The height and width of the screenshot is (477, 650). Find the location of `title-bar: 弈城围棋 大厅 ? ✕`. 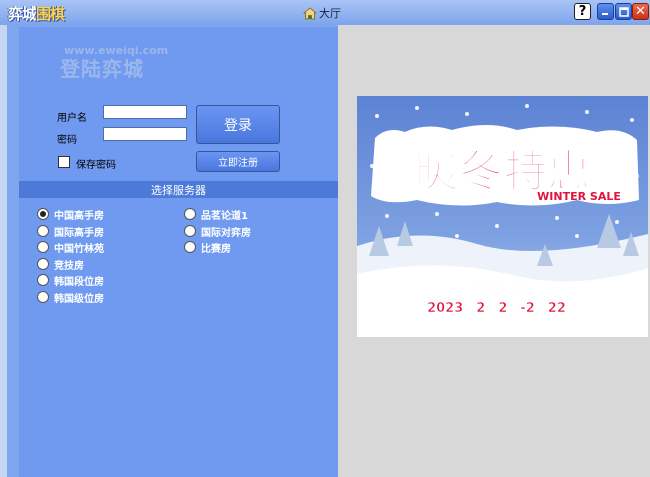

title-bar: 弈城围棋 大厅 ? ✕ is located at coordinates (325, 12).